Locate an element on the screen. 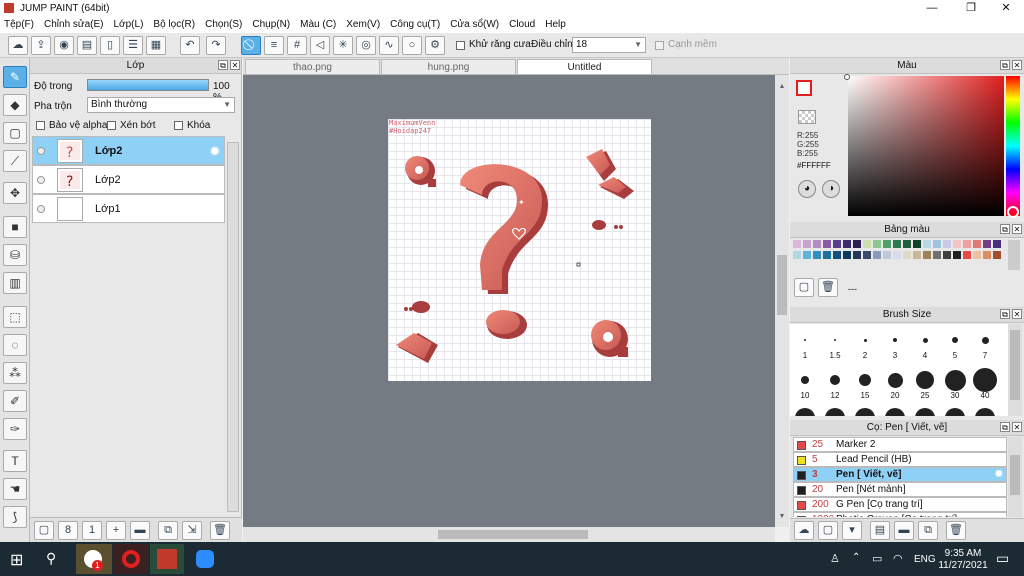 This screenshot has height=576, width=1024. brush-size-option: 12 is located at coordinates (835, 384).